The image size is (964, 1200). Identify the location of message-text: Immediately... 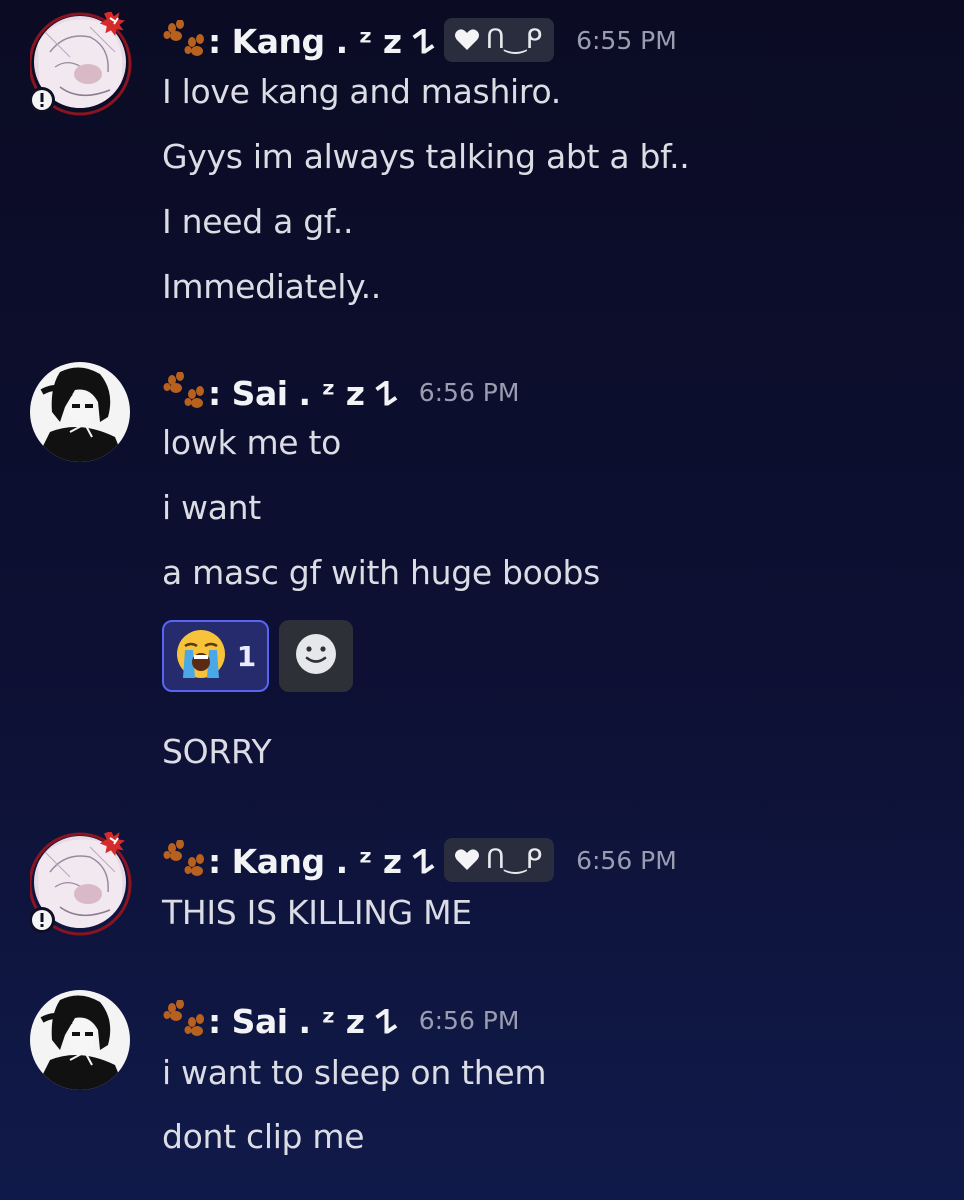
(271, 286).